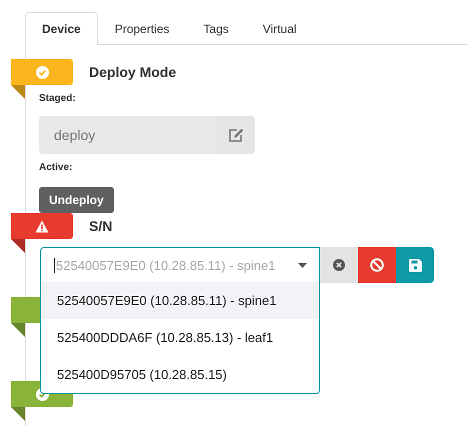 The image size is (468, 426). What do you see at coordinates (100, 226) in the screenshot?
I see `section-title: S/N` at bounding box center [100, 226].